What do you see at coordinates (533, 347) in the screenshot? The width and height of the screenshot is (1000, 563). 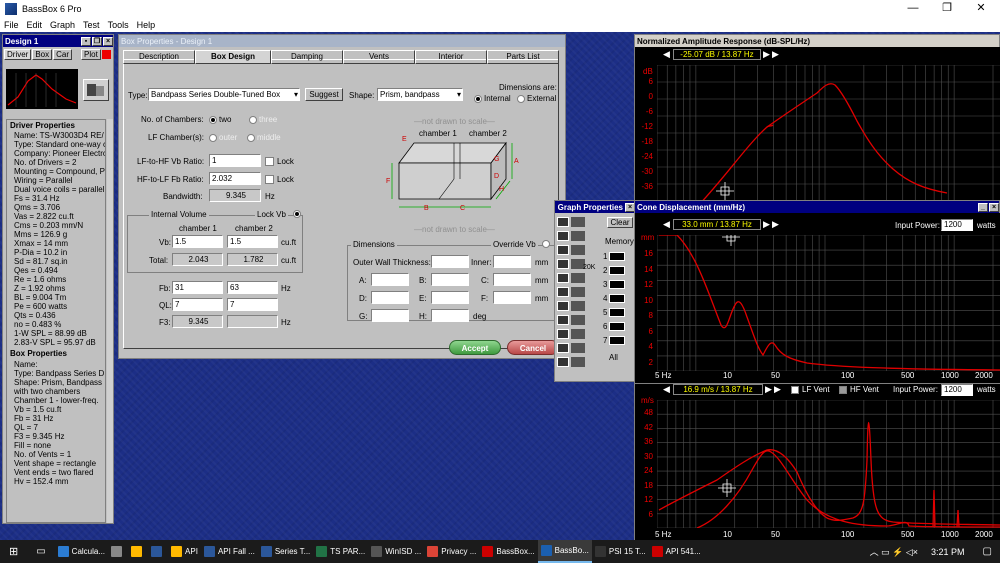 I see `cancel-button: Cancel` at bounding box center [533, 347].